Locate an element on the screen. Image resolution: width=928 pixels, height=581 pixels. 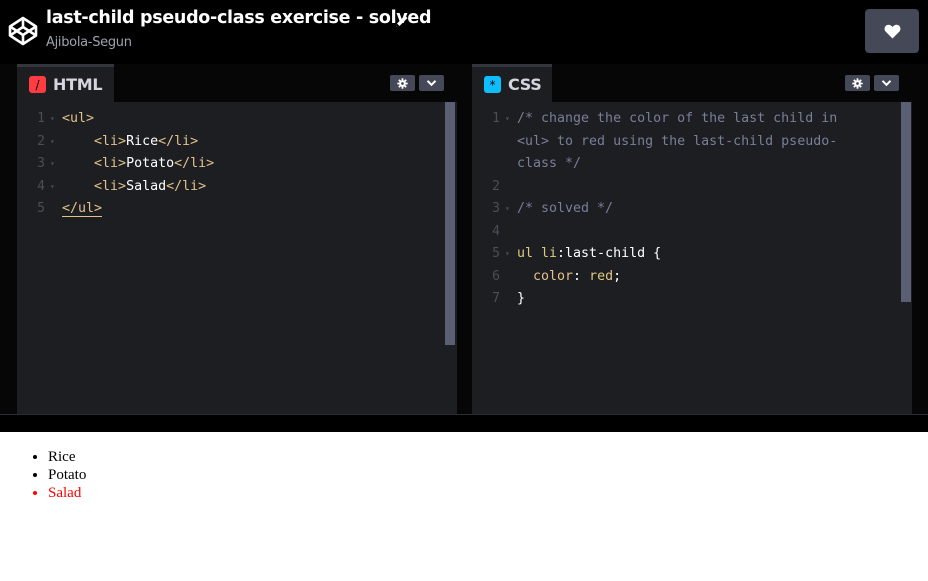
list-item: Potato is located at coordinates (67, 475).